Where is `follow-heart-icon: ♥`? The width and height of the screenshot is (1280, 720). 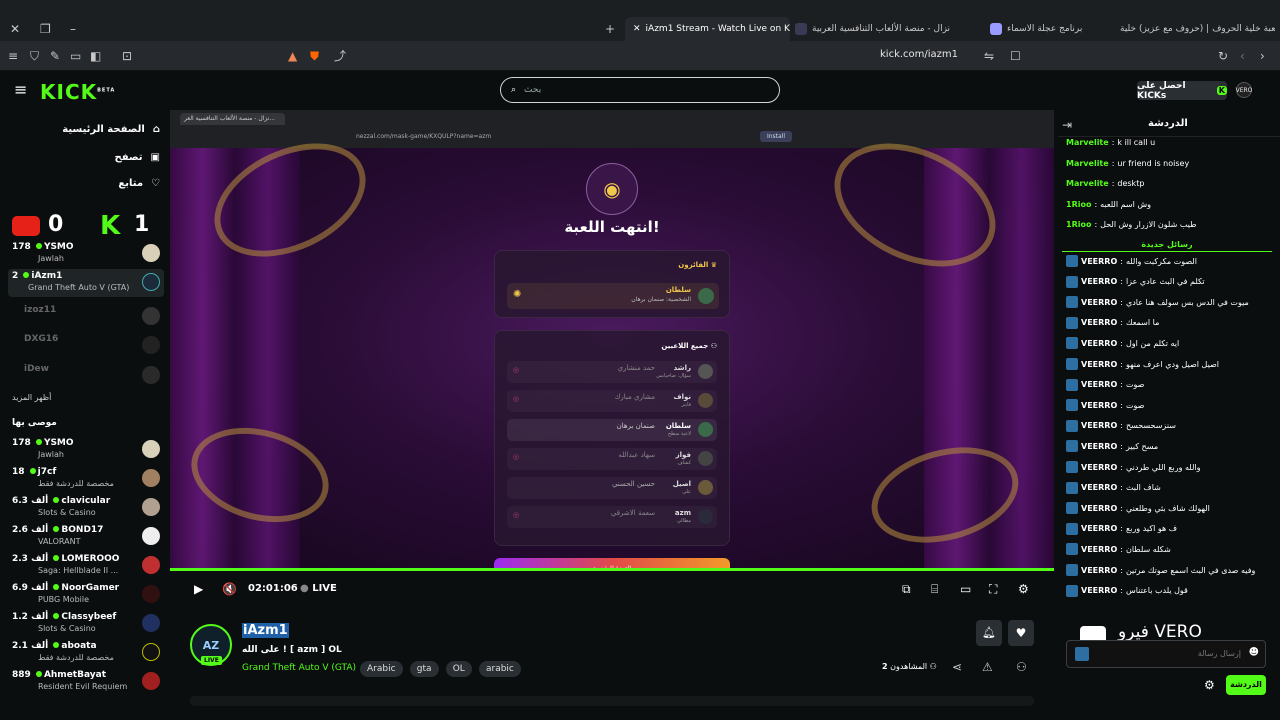 follow-heart-icon: ♥ is located at coordinates (1021, 633).